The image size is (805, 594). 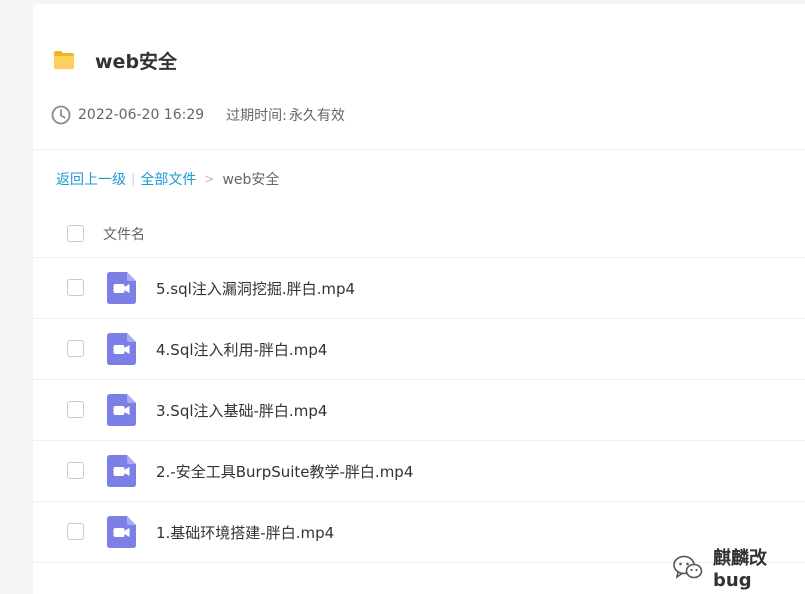 What do you see at coordinates (419, 410) in the screenshot?
I see `file-row: 3.Sql注入基础-胖白.mp4` at bounding box center [419, 410].